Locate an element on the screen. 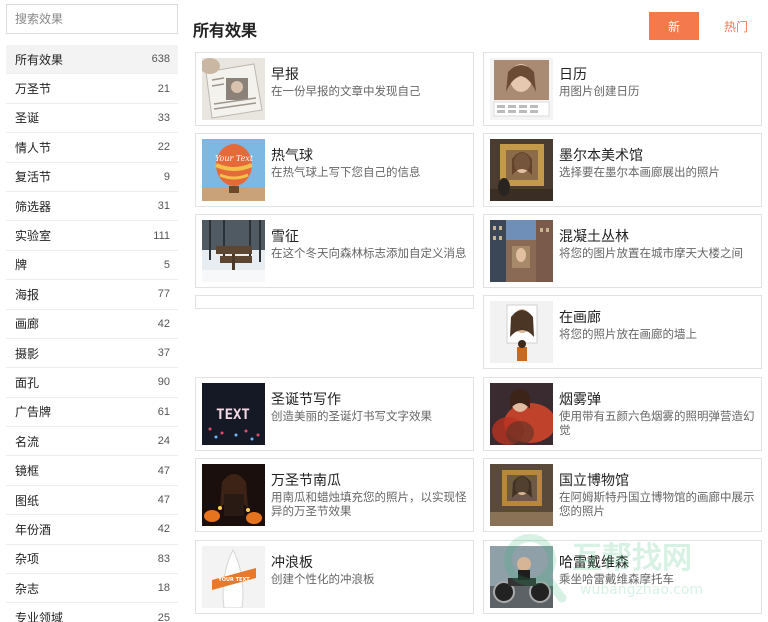 Image resolution: width=768 pixels, height=622 pixels. balloon-thumb-text: Your Text is located at coordinates (234, 158).